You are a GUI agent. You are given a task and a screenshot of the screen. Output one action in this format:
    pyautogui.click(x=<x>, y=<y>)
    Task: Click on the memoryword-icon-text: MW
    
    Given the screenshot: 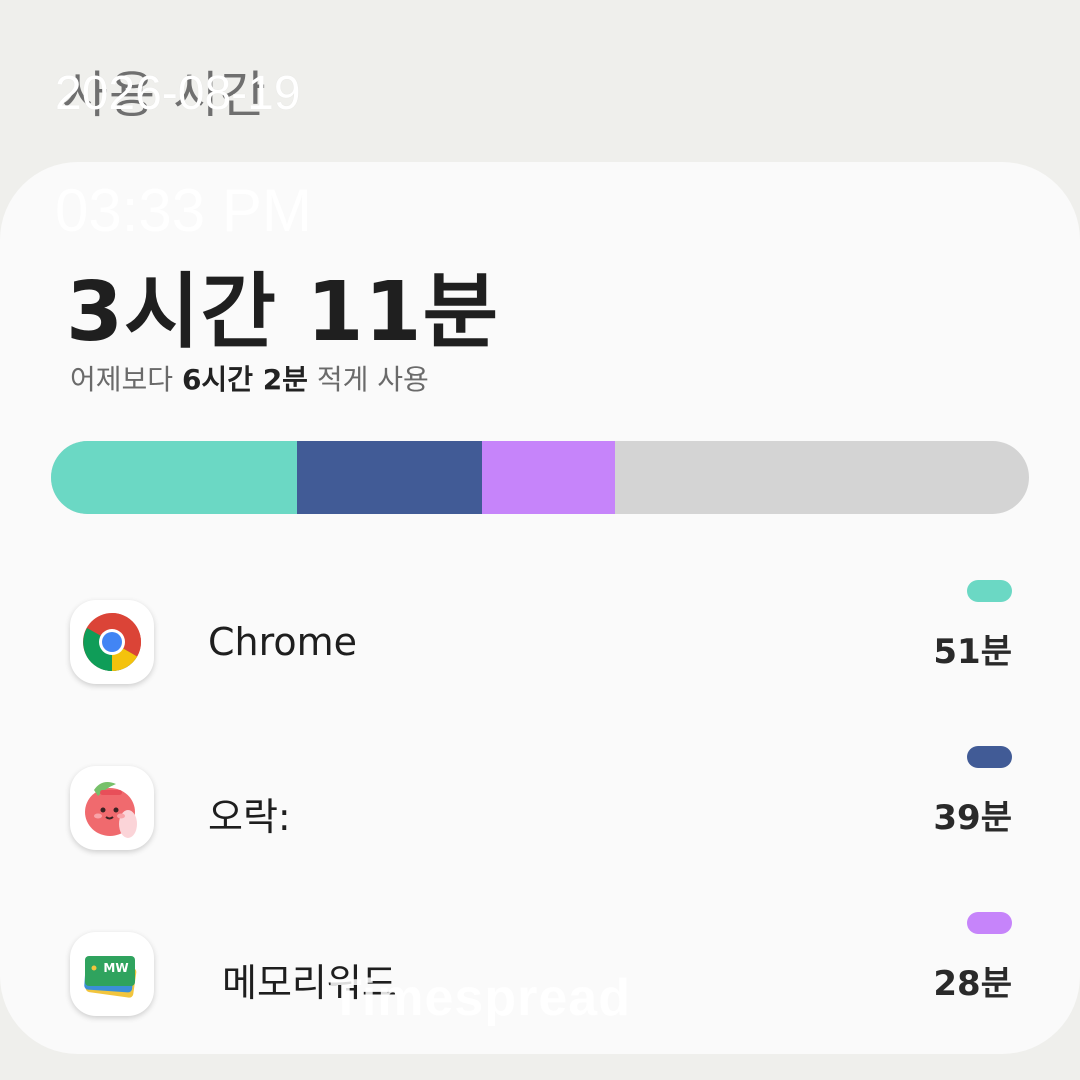 What is the action you would take?
    pyautogui.click(x=115, y=968)
    